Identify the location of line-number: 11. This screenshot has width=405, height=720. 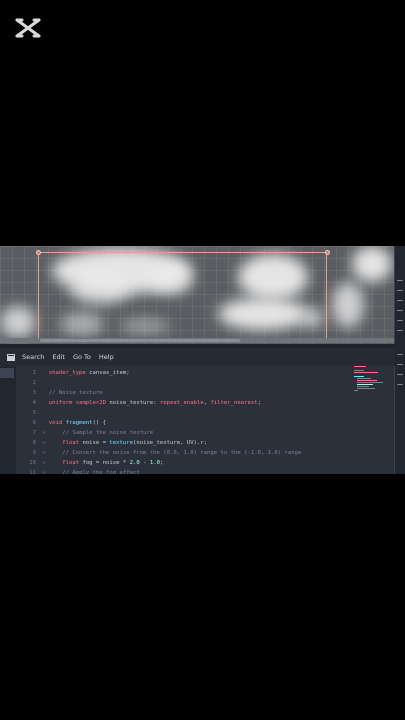
(32, 472).